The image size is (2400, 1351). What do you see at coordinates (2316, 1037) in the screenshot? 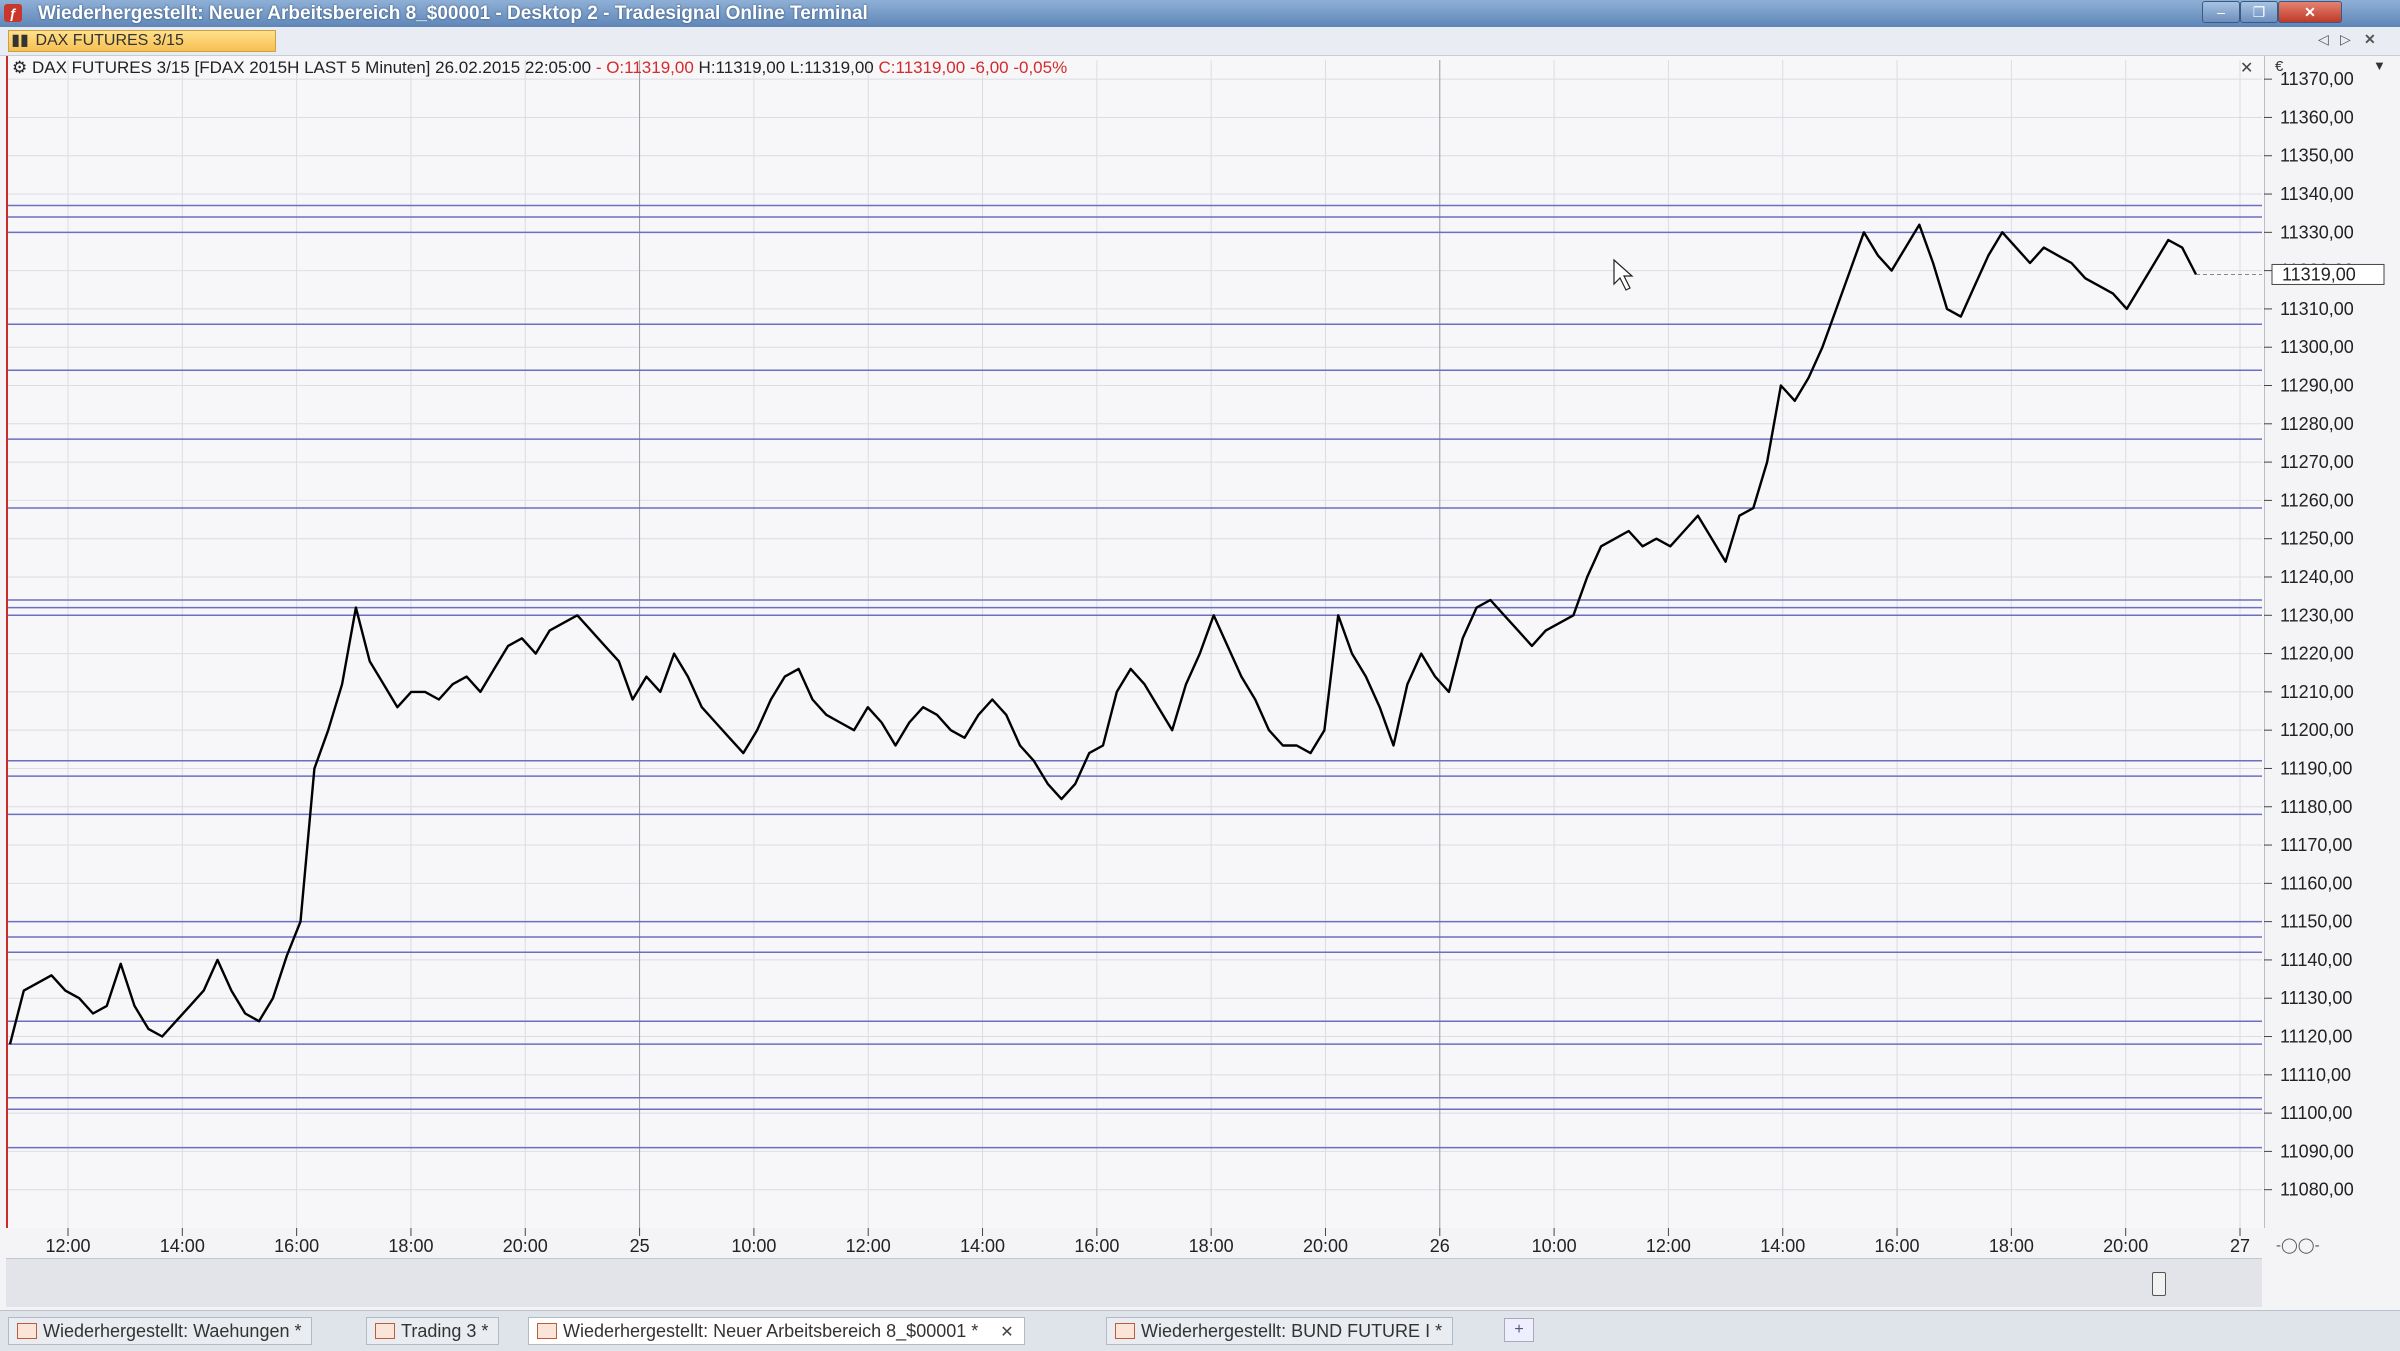
I see `y-tick-label: 11120,00` at bounding box center [2316, 1037].